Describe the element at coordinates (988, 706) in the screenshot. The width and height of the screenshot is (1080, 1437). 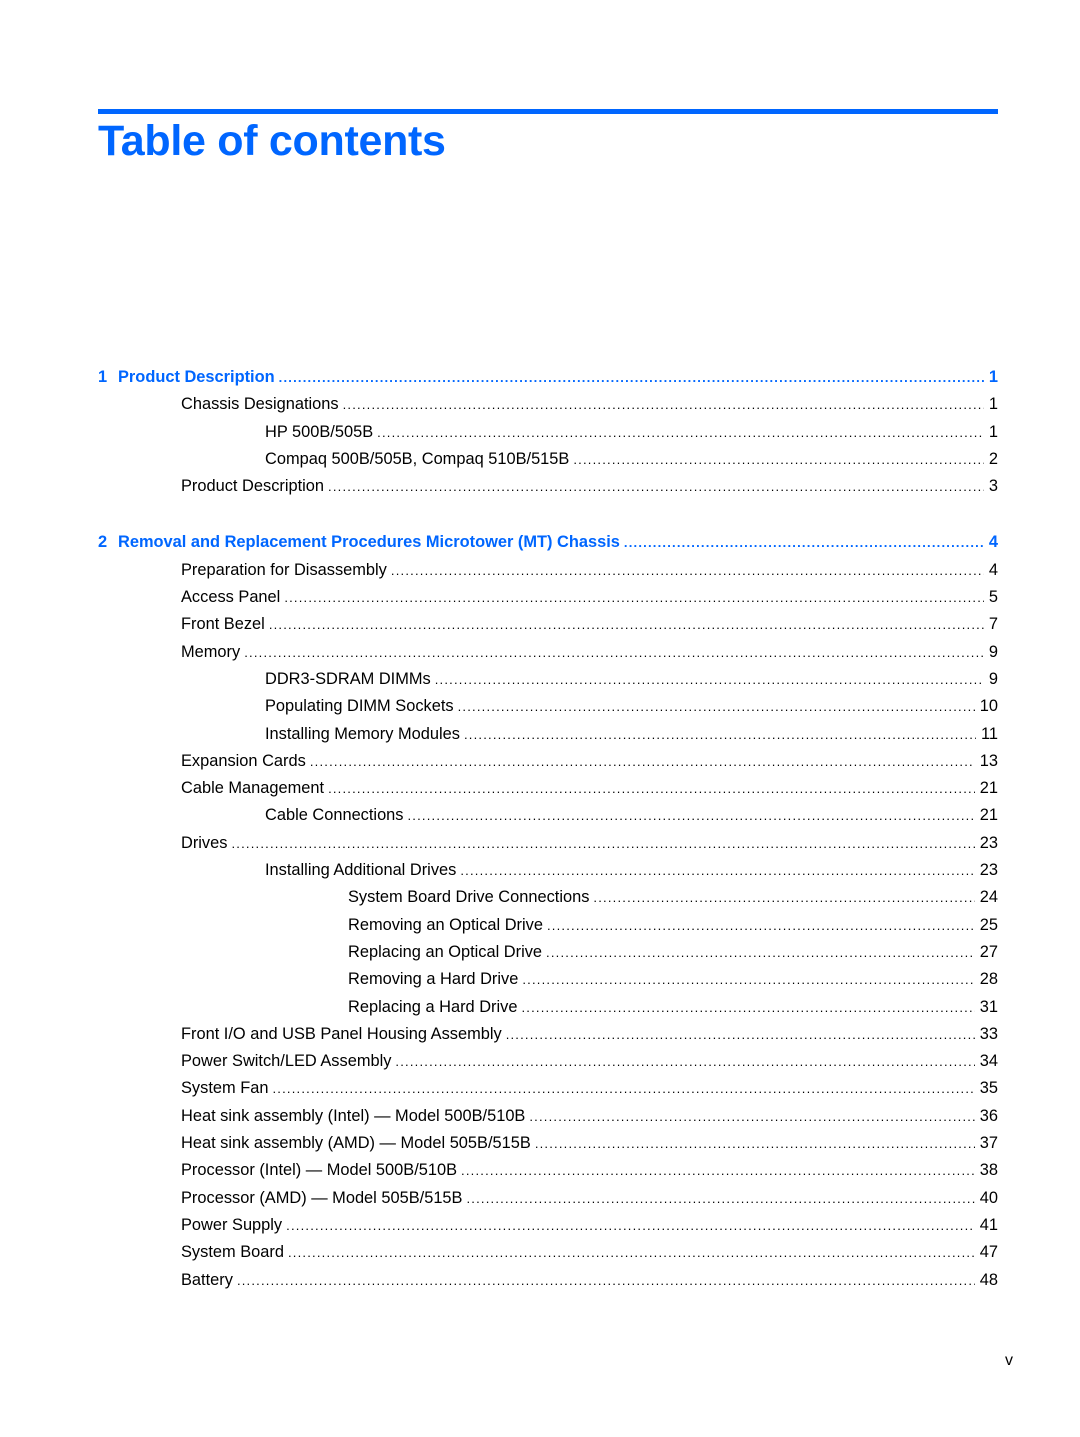
I see `entry-page-number: 10` at that location.